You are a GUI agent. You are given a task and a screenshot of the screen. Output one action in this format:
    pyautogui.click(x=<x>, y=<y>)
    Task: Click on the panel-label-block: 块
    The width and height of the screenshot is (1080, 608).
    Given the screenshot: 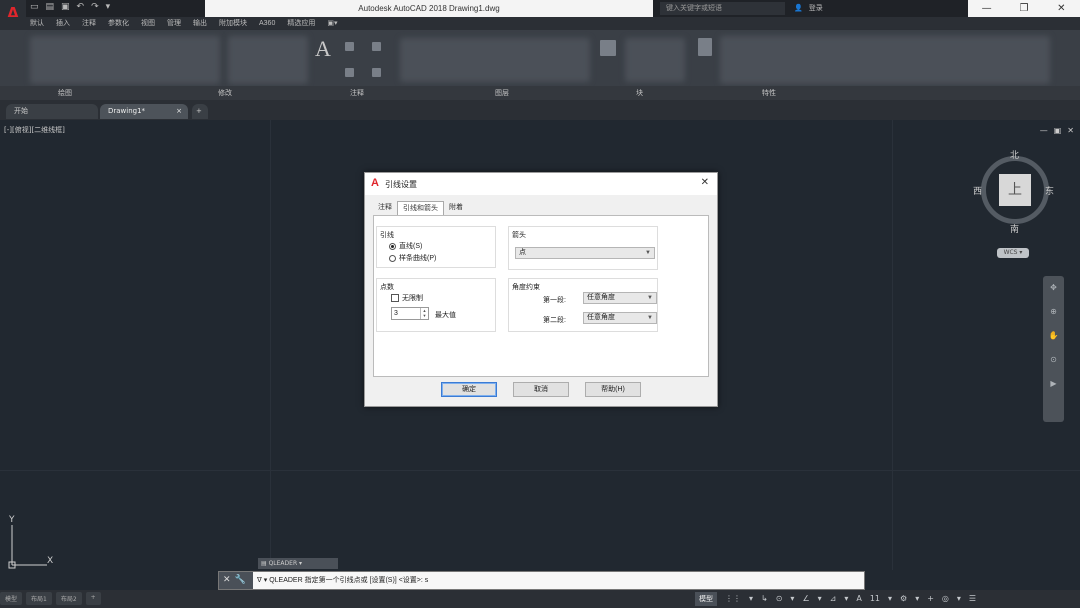 What is the action you would take?
    pyautogui.click(x=639, y=93)
    